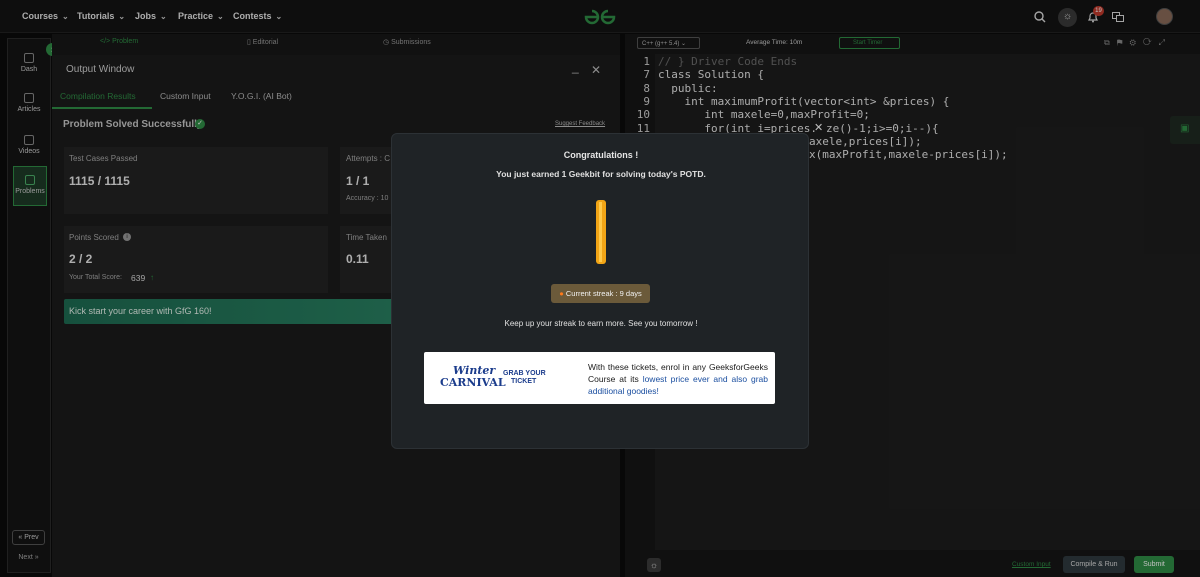 The width and height of the screenshot is (1200, 577). Describe the element at coordinates (524, 373) in the screenshot. I see `banner-grab-1: GRAB YOUR` at that location.